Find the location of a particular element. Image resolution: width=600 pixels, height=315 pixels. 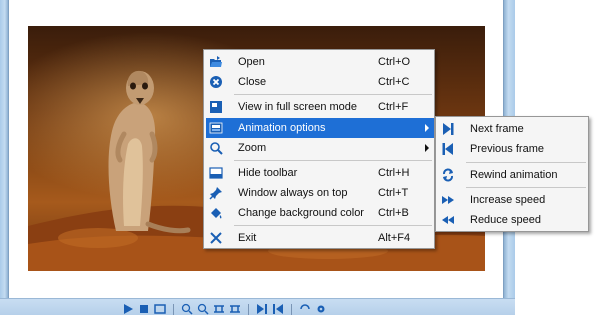

menu-item-shortcut: Ctrl+C is located at coordinates (394, 82).